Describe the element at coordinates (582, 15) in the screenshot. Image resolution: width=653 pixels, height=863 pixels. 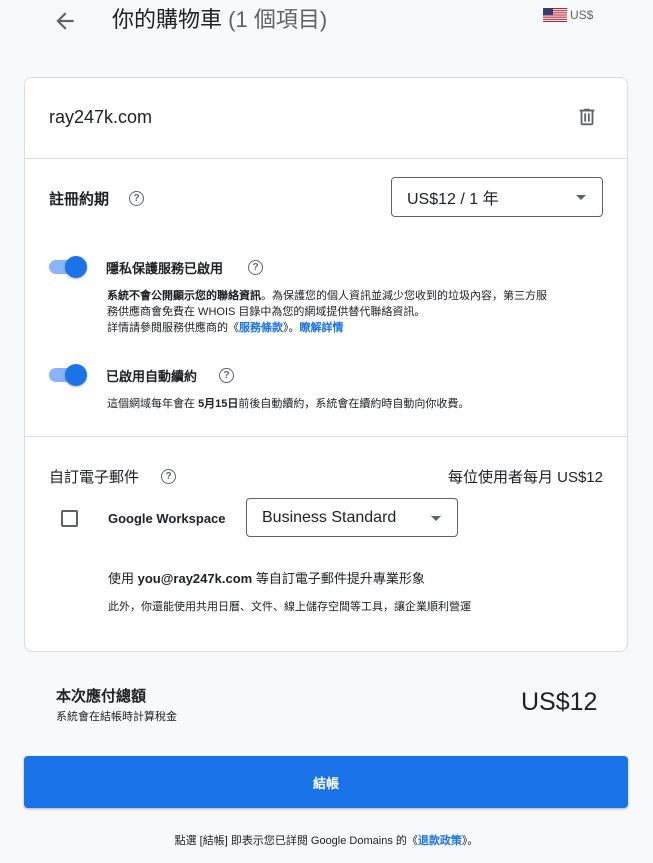
I see `currency-label: US$` at that location.